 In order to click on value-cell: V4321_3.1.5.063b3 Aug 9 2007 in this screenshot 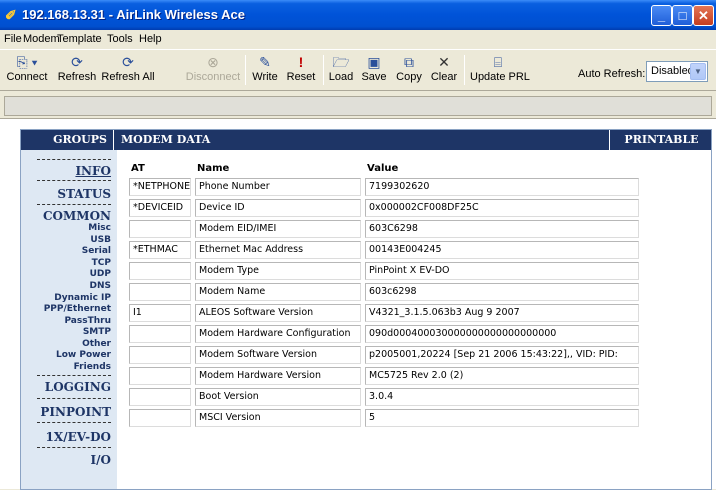, I will do `click(502, 313)`.